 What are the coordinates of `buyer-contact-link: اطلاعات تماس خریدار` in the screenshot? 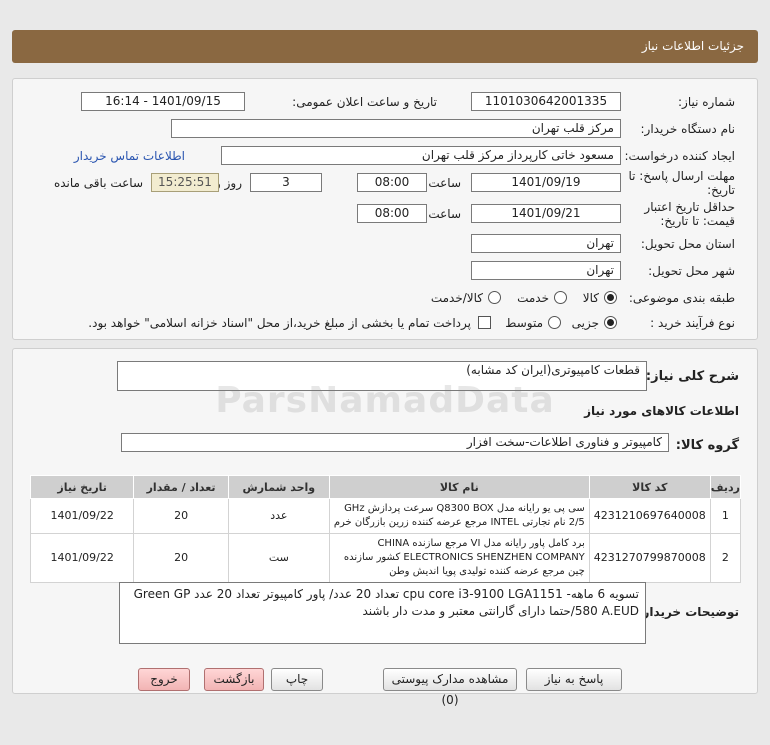 It's located at (129, 156).